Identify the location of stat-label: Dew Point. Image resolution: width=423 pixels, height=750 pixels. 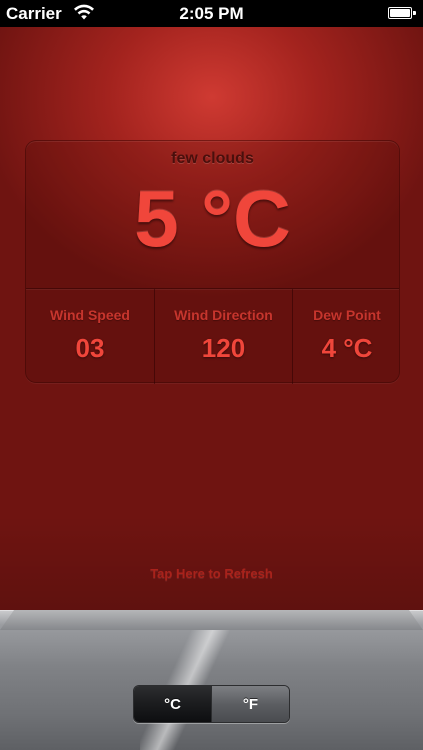
(347, 315).